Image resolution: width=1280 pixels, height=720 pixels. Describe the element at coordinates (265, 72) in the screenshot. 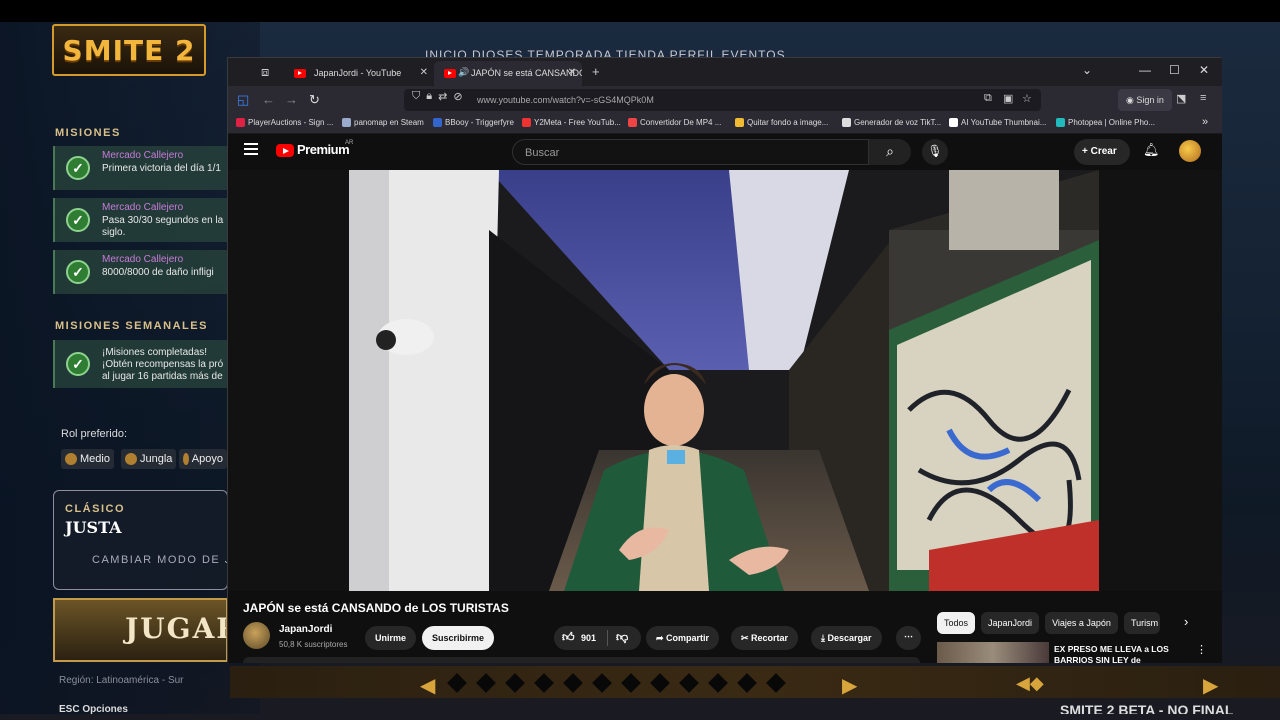

I see `tab-overview-icon: ⧈` at that location.